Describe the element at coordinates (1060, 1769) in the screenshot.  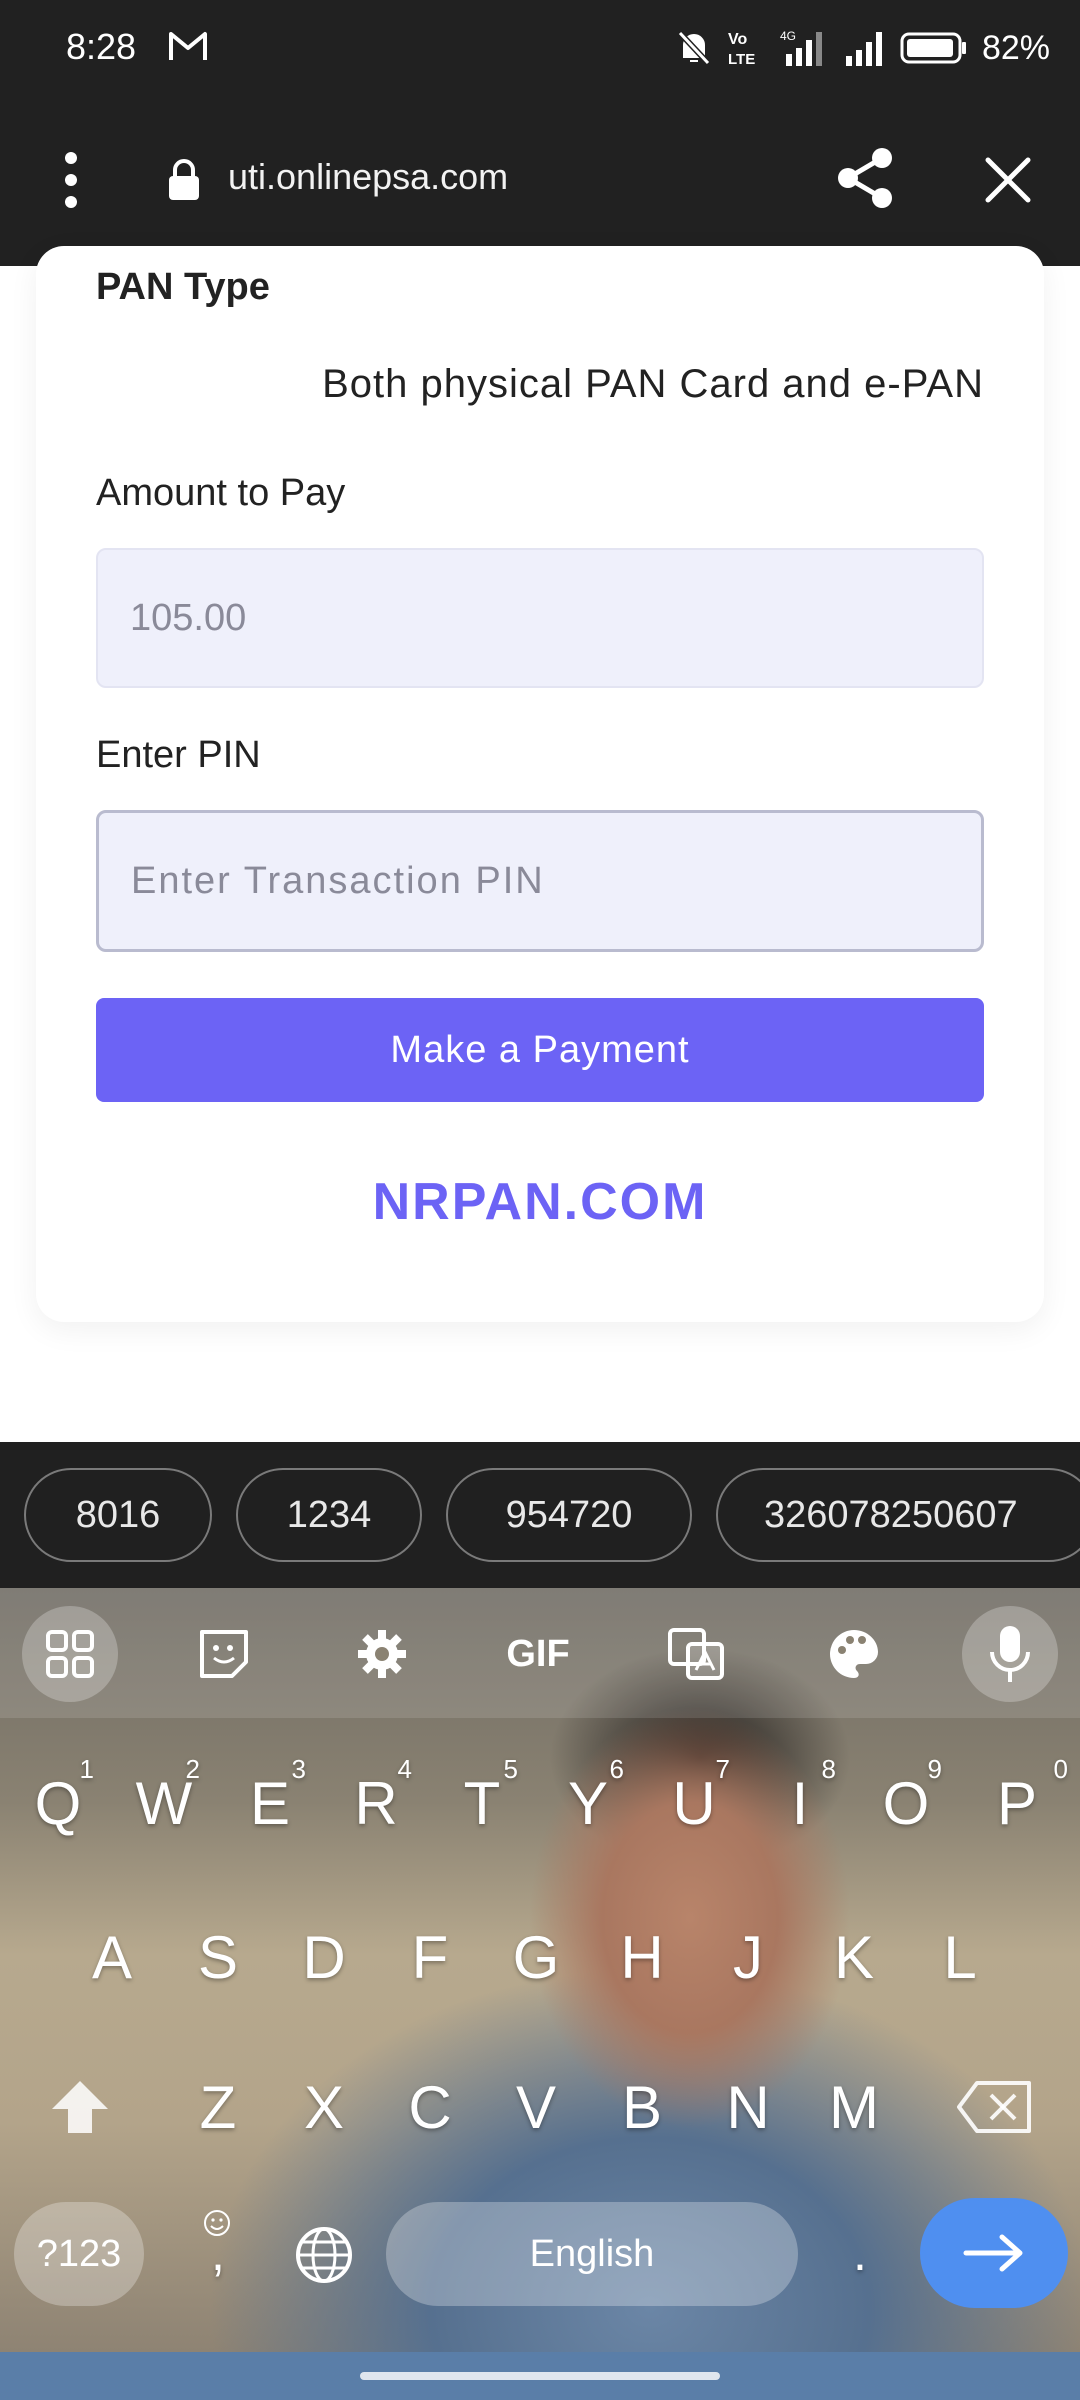
I see `key-hint: 0` at that location.